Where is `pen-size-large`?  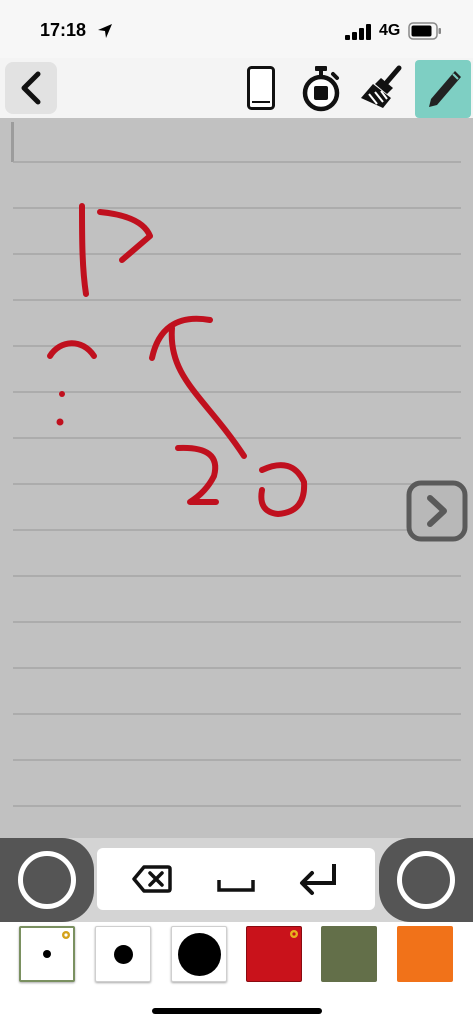
pen-size-large is located at coordinates (199, 954).